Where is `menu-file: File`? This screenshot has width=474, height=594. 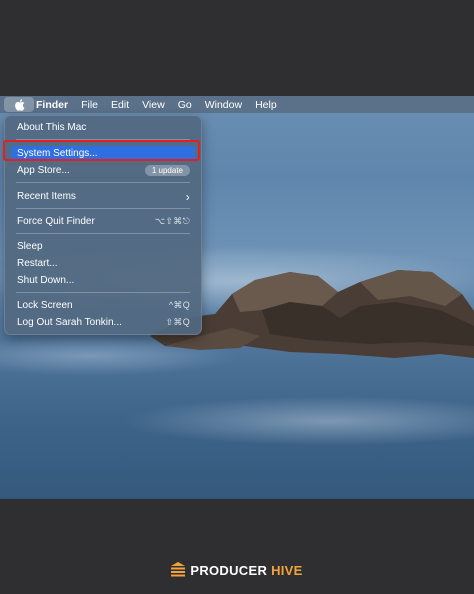
menu-file: File is located at coordinates (89, 105).